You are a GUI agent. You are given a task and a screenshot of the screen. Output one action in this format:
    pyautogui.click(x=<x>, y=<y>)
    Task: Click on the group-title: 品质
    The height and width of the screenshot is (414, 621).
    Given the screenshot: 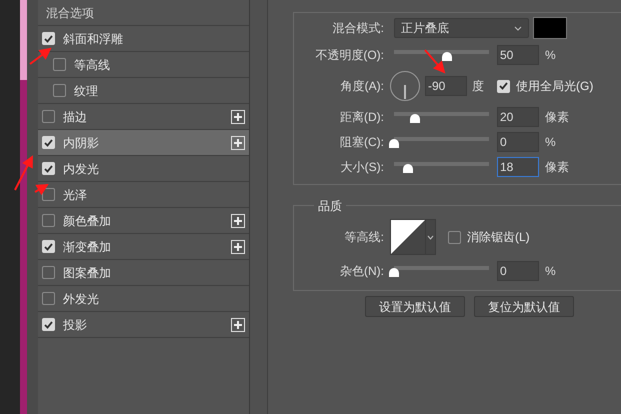 What is the action you would take?
    pyautogui.click(x=330, y=206)
    